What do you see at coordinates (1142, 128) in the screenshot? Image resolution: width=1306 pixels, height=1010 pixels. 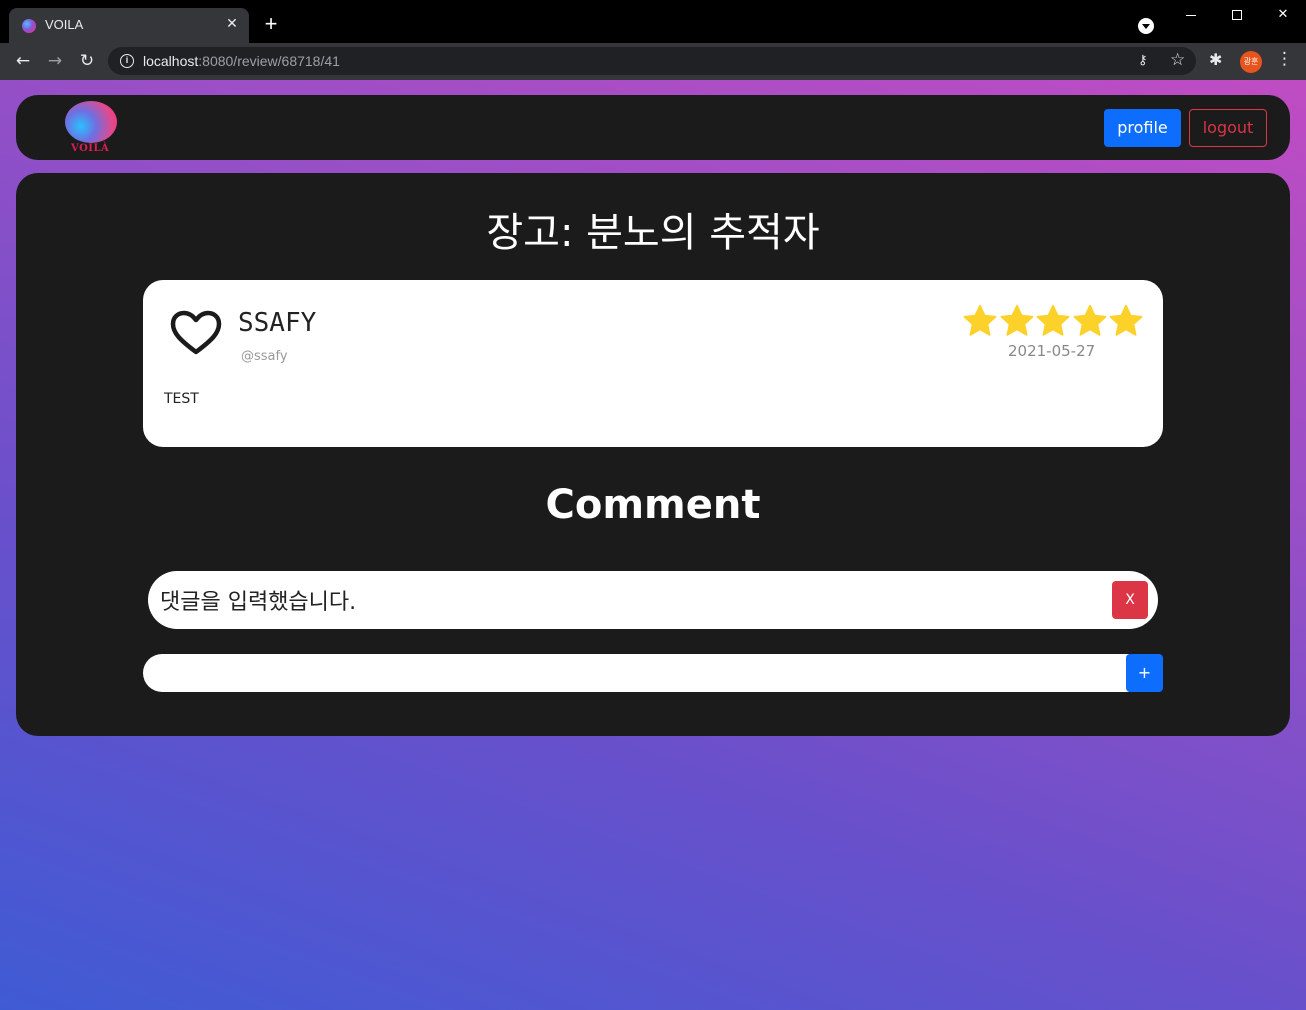 I see `profile-button: profile` at bounding box center [1142, 128].